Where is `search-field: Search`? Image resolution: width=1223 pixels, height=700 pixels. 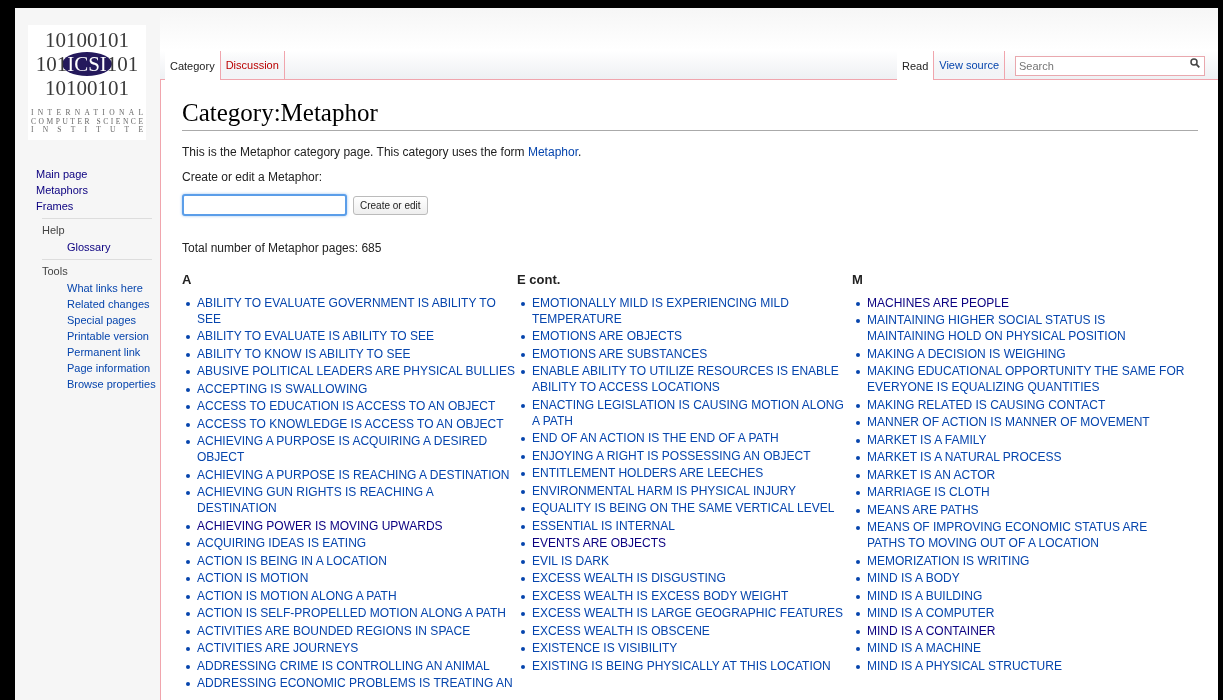
search-field: Search is located at coordinates (1110, 66).